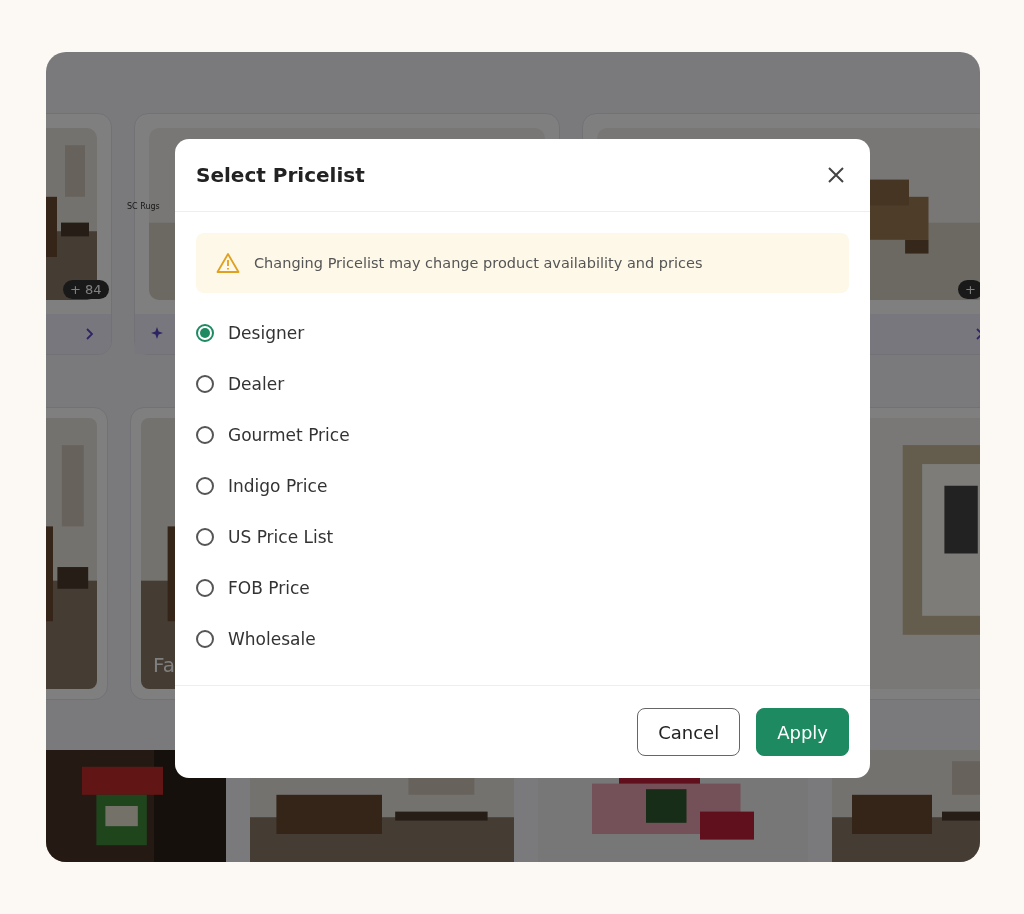  Describe the element at coordinates (522, 383) in the screenshot. I see `radio-option: Dealer` at that location.